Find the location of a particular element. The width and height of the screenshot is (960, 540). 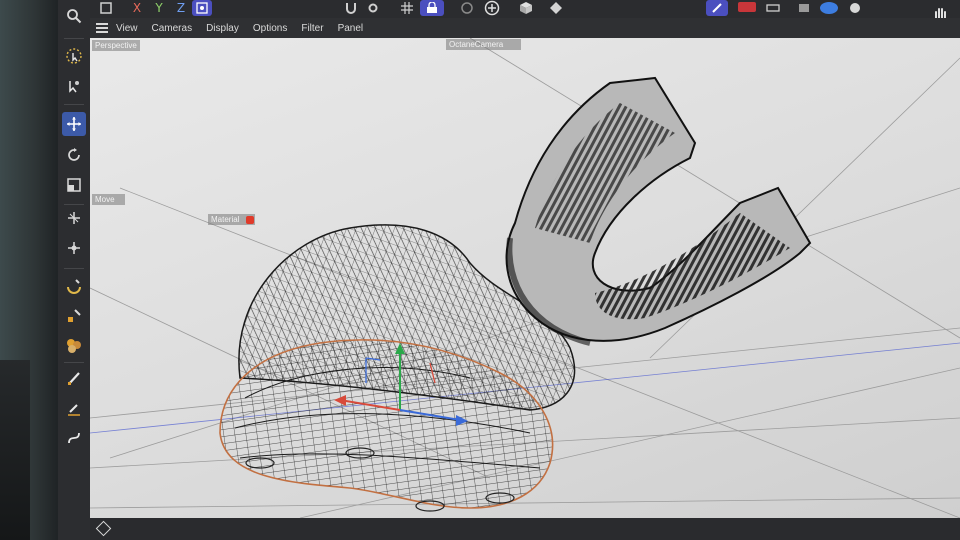

axis-y-toggle: Y is located at coordinates (159, 8).